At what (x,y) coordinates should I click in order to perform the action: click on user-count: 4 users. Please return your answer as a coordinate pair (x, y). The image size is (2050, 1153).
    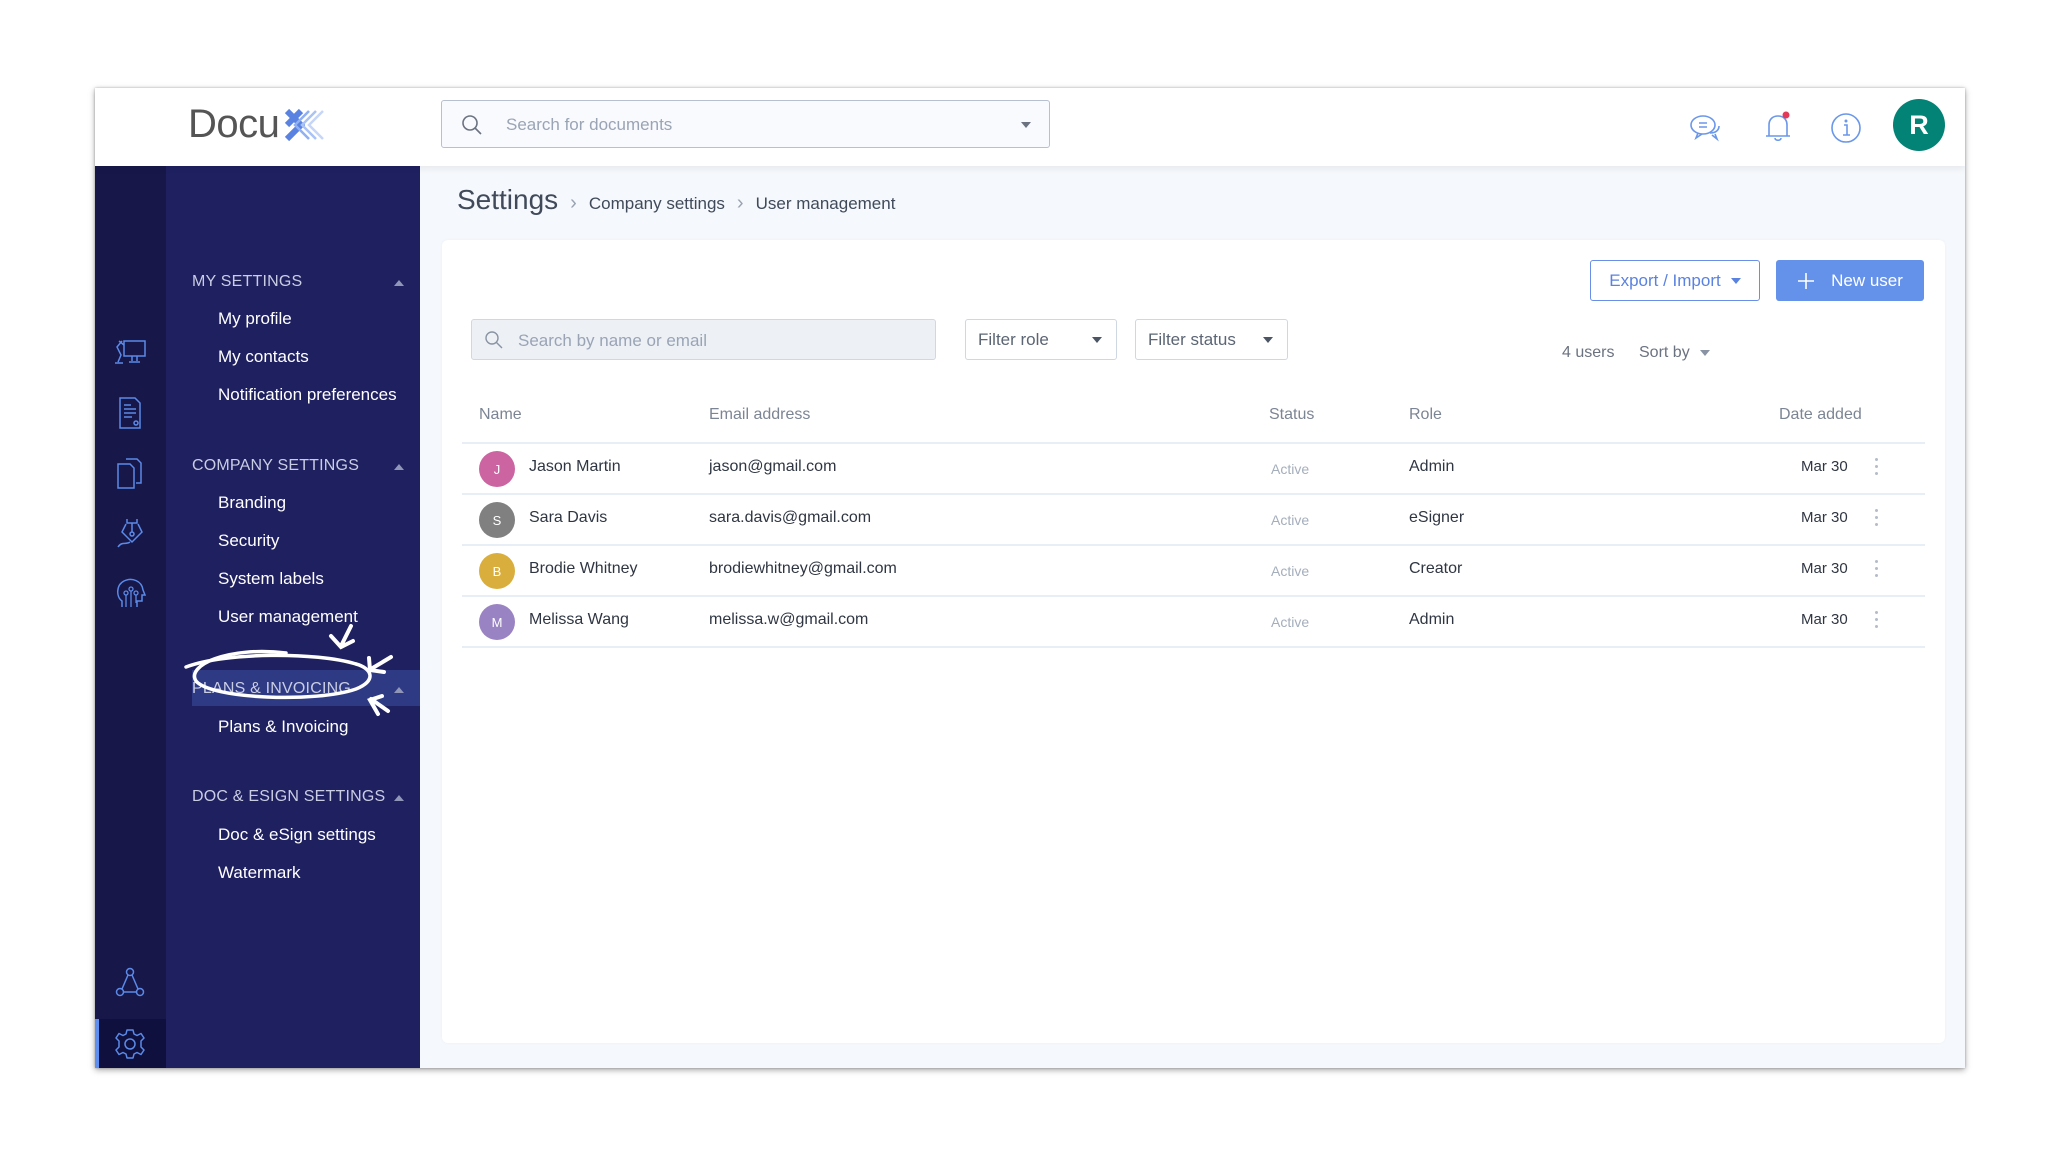
    Looking at the image, I should click on (1588, 352).